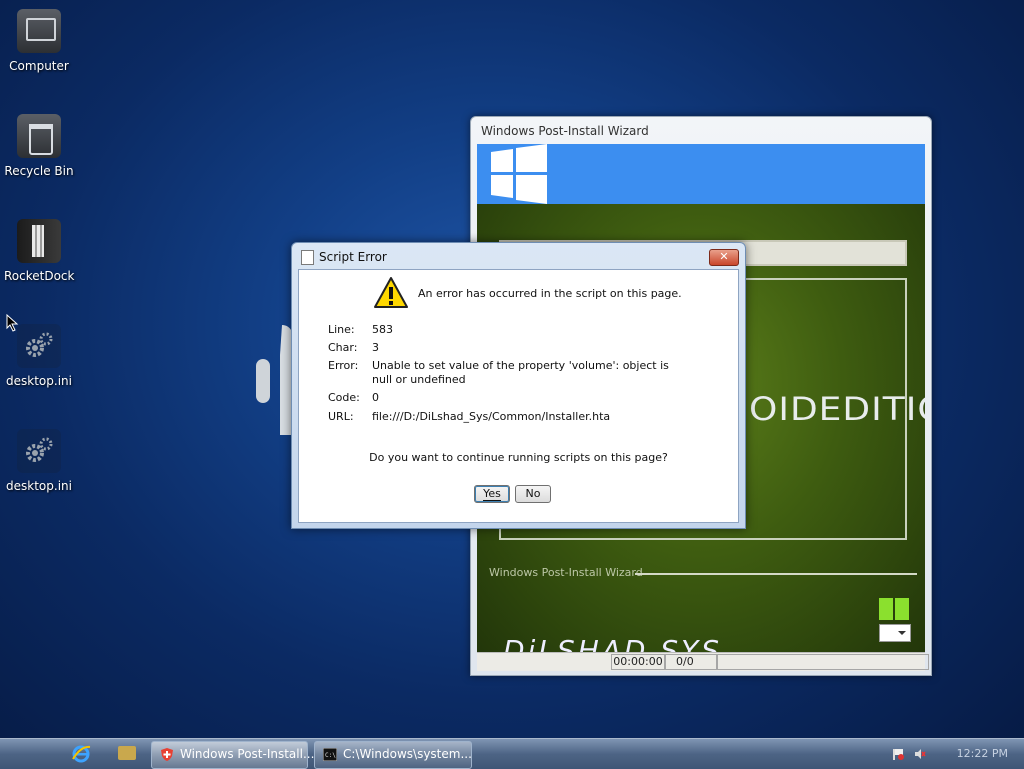  What do you see at coordinates (898, 754) in the screenshot?
I see `action-center-flag-icon` at bounding box center [898, 754].